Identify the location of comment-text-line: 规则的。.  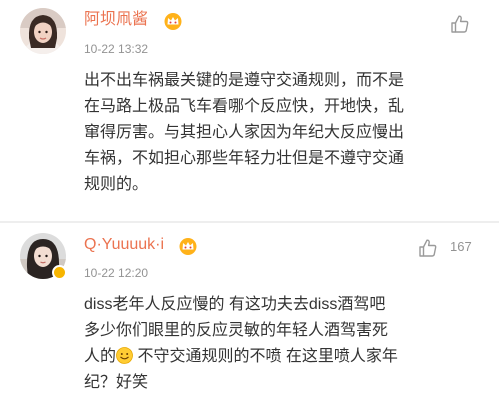
(116, 184).